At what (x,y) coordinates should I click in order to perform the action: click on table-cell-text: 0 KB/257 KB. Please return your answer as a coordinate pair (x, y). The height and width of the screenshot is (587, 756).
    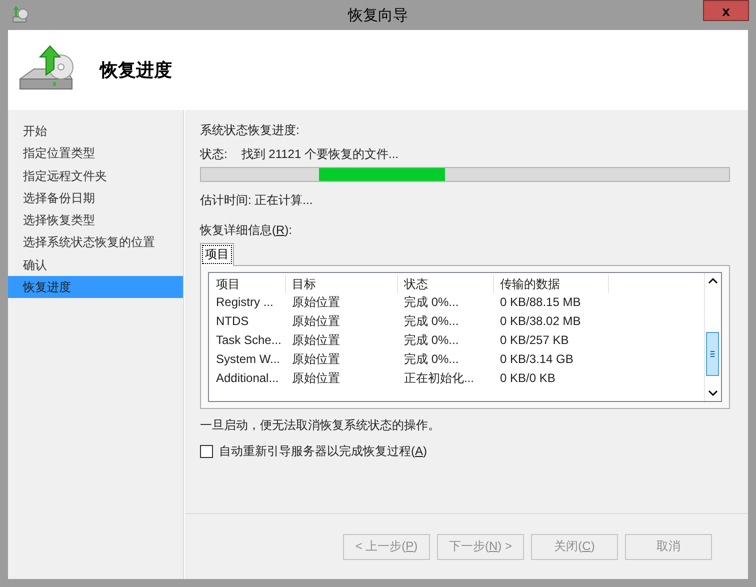
    Looking at the image, I should click on (534, 340).